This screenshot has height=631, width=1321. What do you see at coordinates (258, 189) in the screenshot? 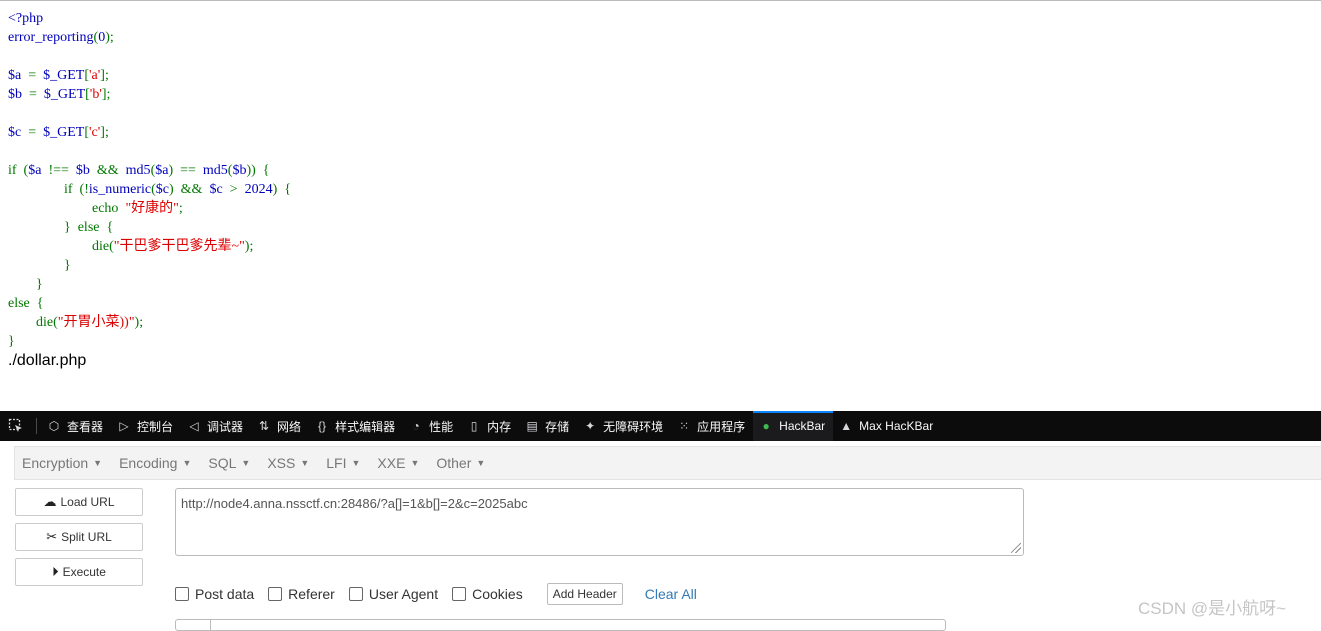
I see `code-token: 2024` at bounding box center [258, 189].